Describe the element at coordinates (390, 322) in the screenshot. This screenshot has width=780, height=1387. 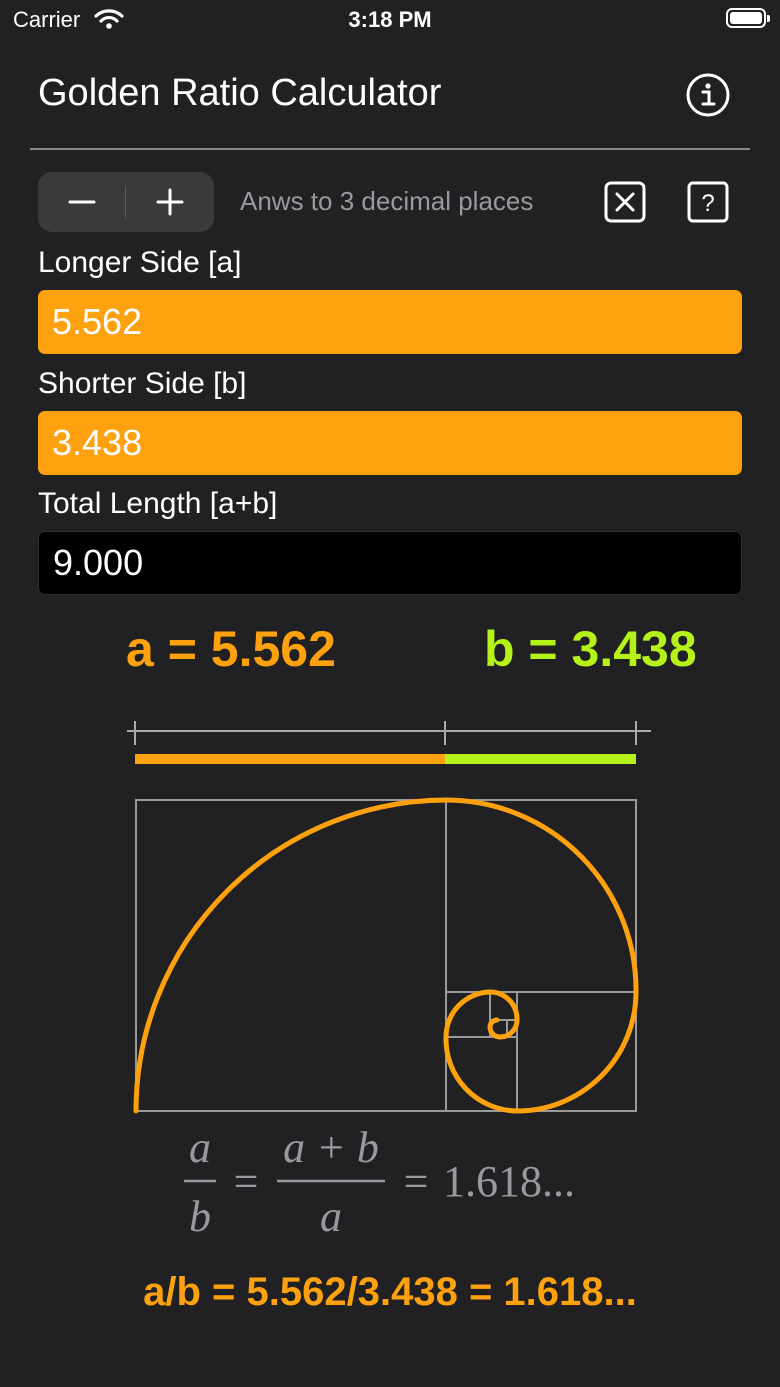
I see `longer-side-input: 5.562` at that location.